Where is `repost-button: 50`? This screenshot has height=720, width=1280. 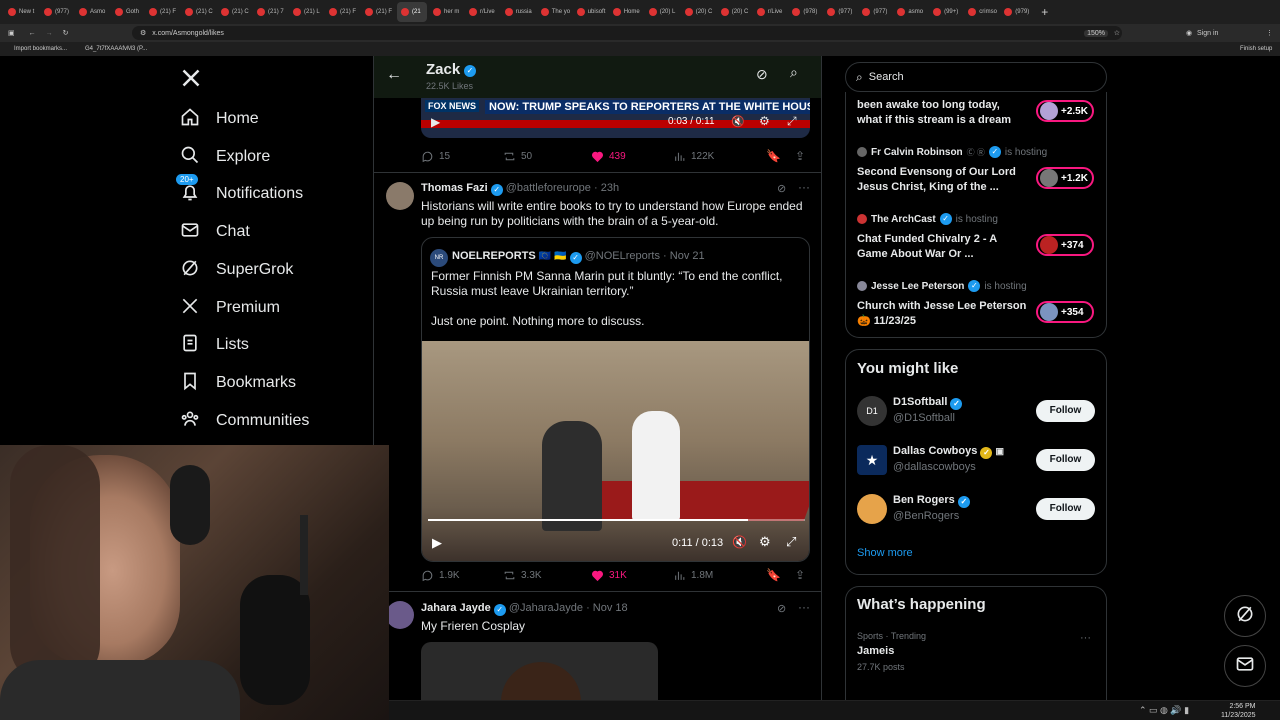 repost-button: 50 is located at coordinates (547, 156).